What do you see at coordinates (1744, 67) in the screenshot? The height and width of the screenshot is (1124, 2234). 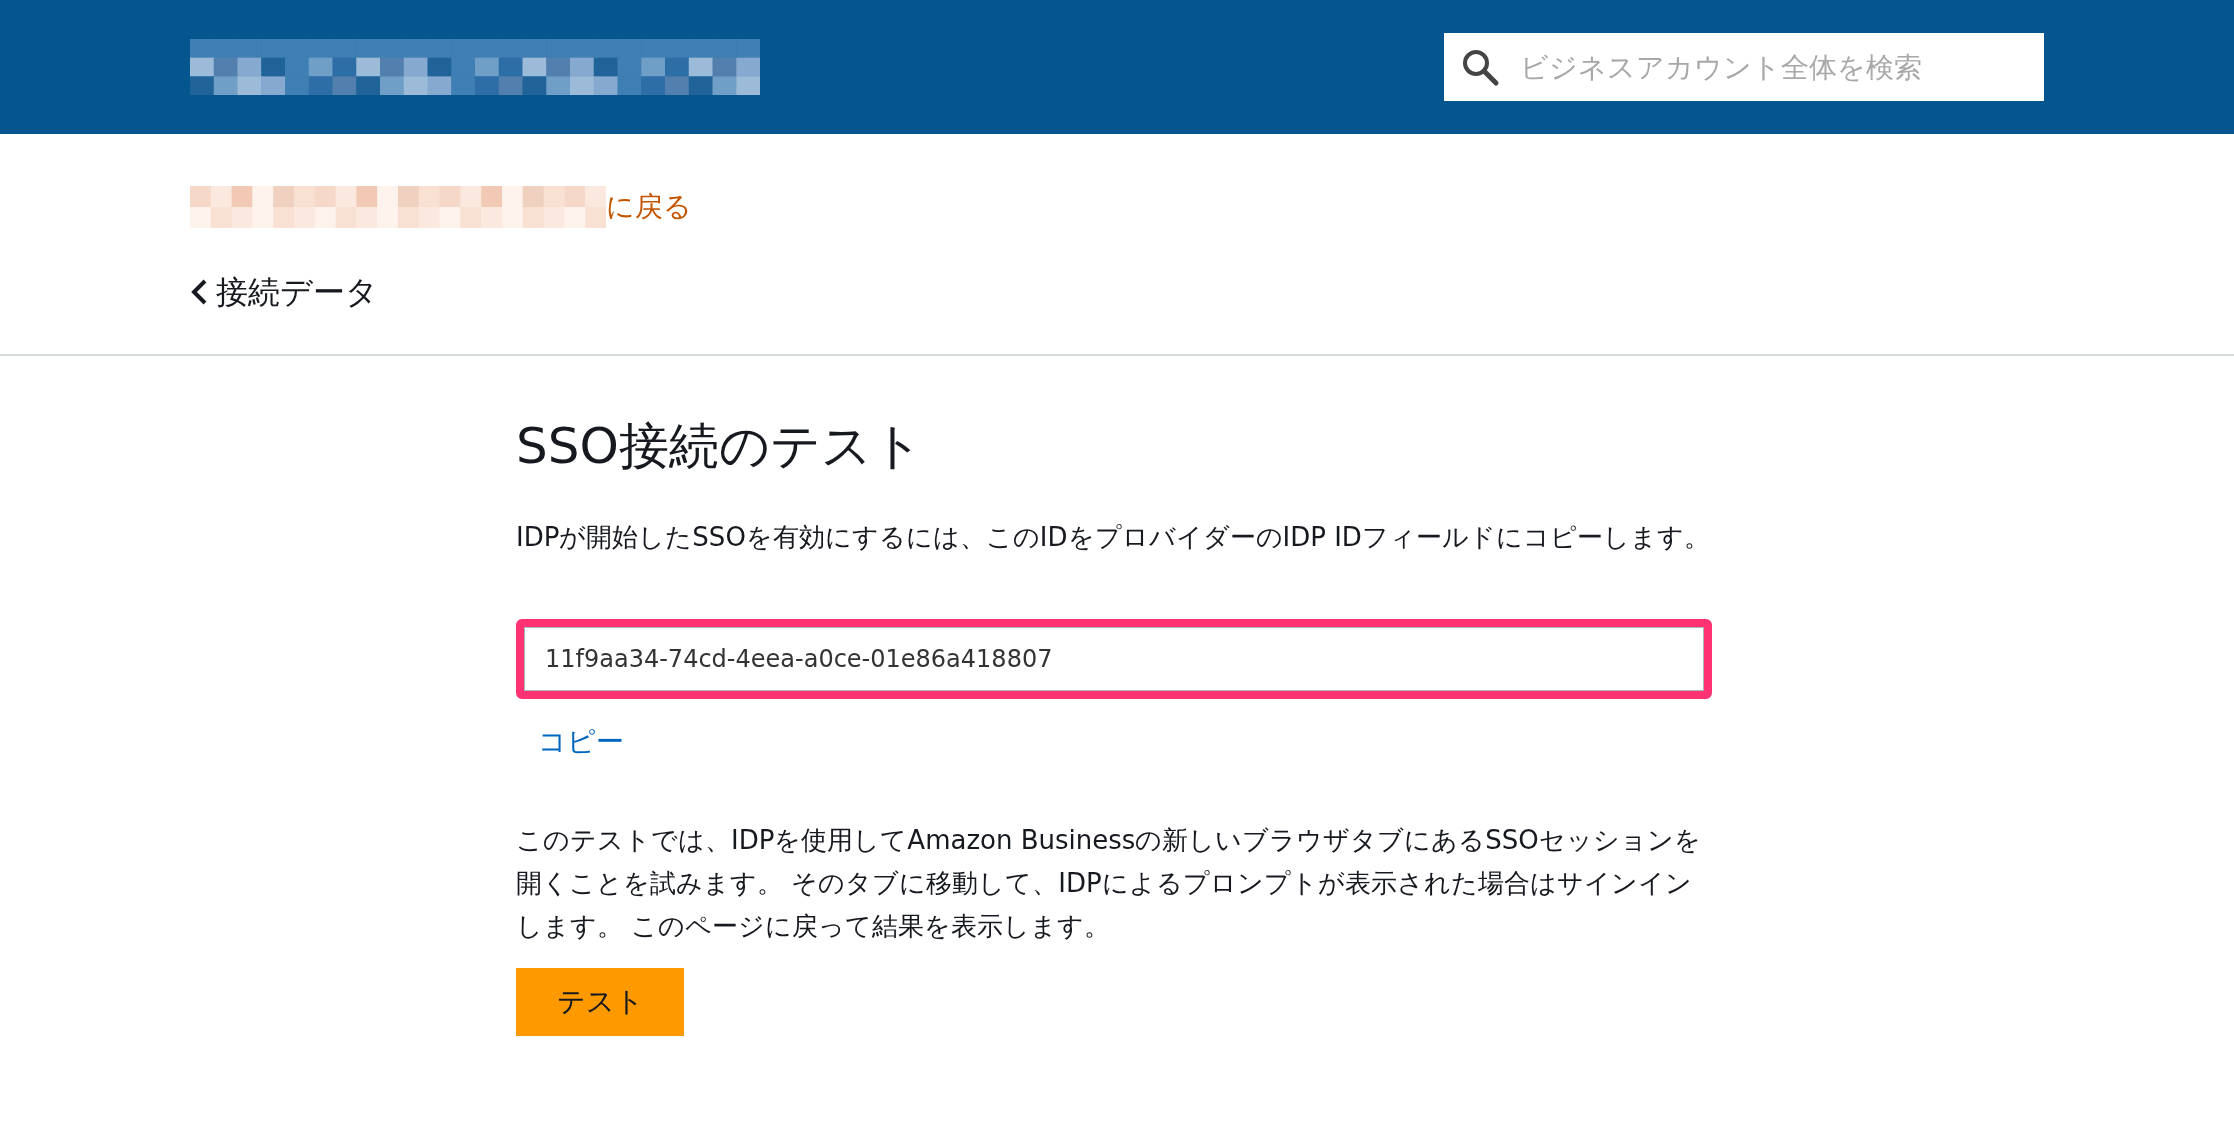 I see `search-field: ビジネスアカウント全体を検索` at bounding box center [1744, 67].